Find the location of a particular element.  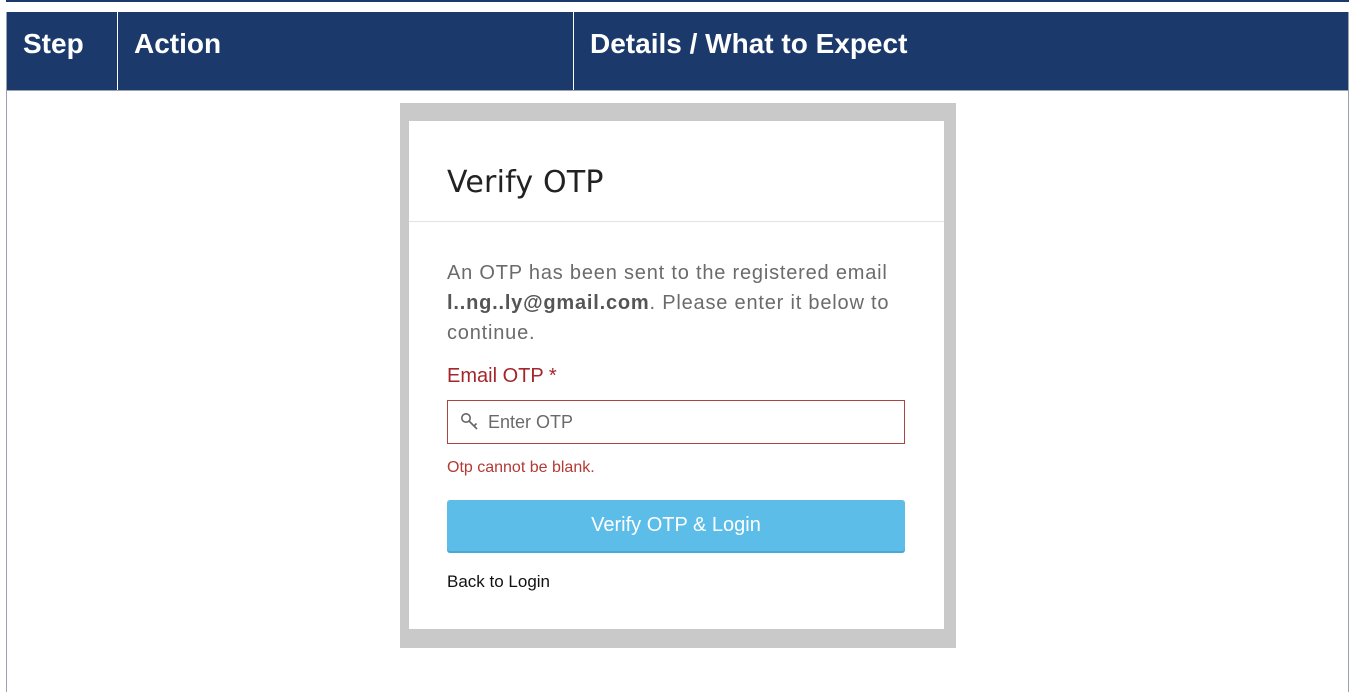

verify-otp-login-button: Verify OTP & Login is located at coordinates (676, 525).